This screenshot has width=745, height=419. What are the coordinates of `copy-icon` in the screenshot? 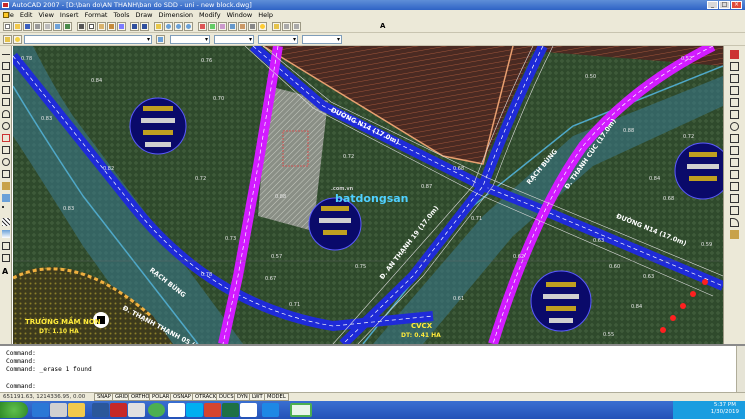 It's located at (91, 26).